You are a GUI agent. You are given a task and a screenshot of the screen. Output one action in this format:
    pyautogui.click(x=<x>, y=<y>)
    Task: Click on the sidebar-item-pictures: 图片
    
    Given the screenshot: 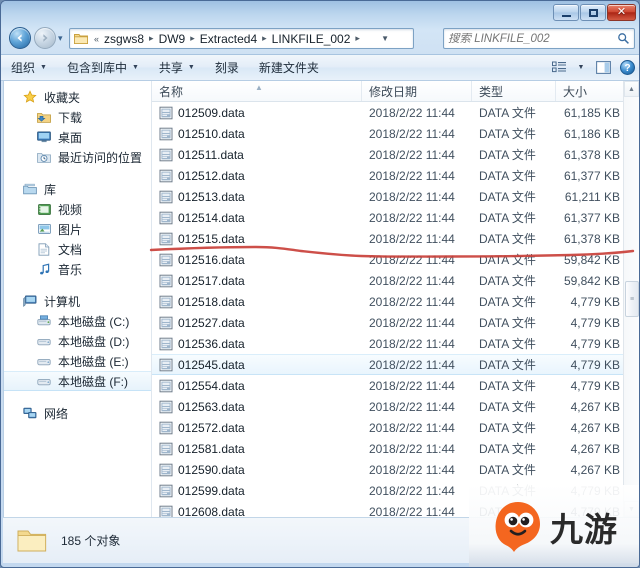 What is the action you would take?
    pyautogui.click(x=77, y=229)
    